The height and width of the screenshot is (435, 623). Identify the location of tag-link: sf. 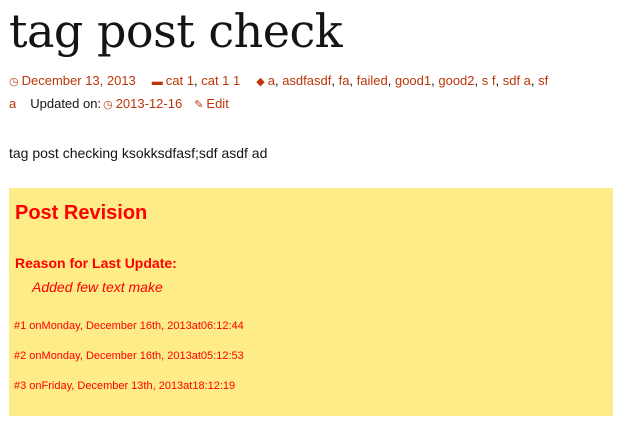
(543, 80).